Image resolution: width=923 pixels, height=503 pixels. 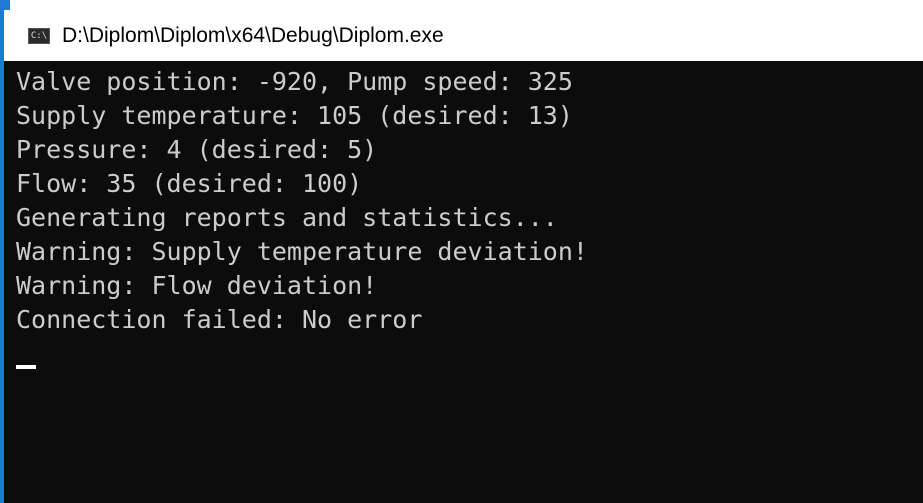 What do you see at coordinates (219, 319) in the screenshot?
I see `console-line: Connection failed: No error` at bounding box center [219, 319].